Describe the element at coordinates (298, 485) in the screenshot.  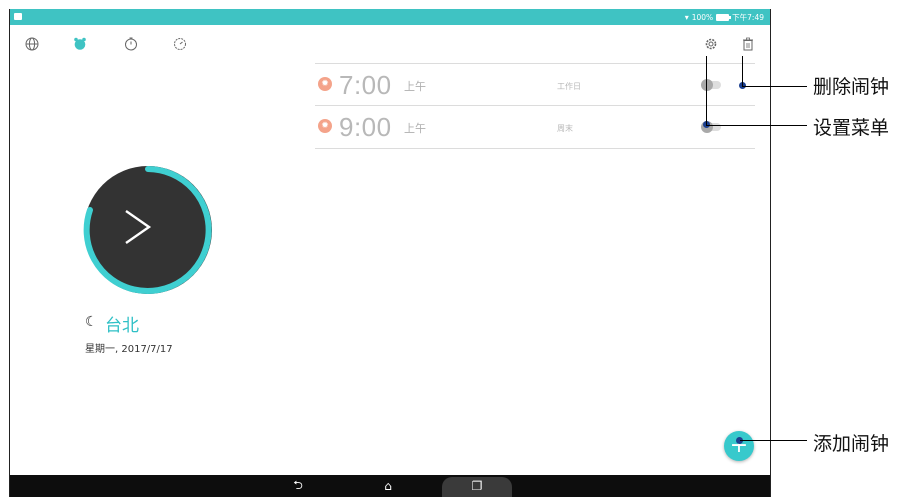
I see `back-icon: ⮌` at that location.